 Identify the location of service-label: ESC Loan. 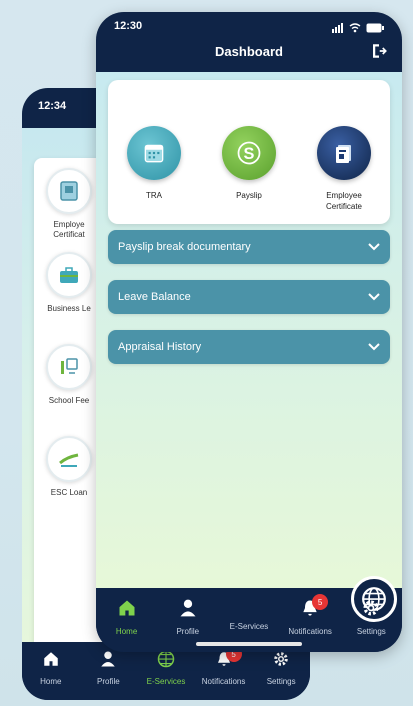
(69, 492).